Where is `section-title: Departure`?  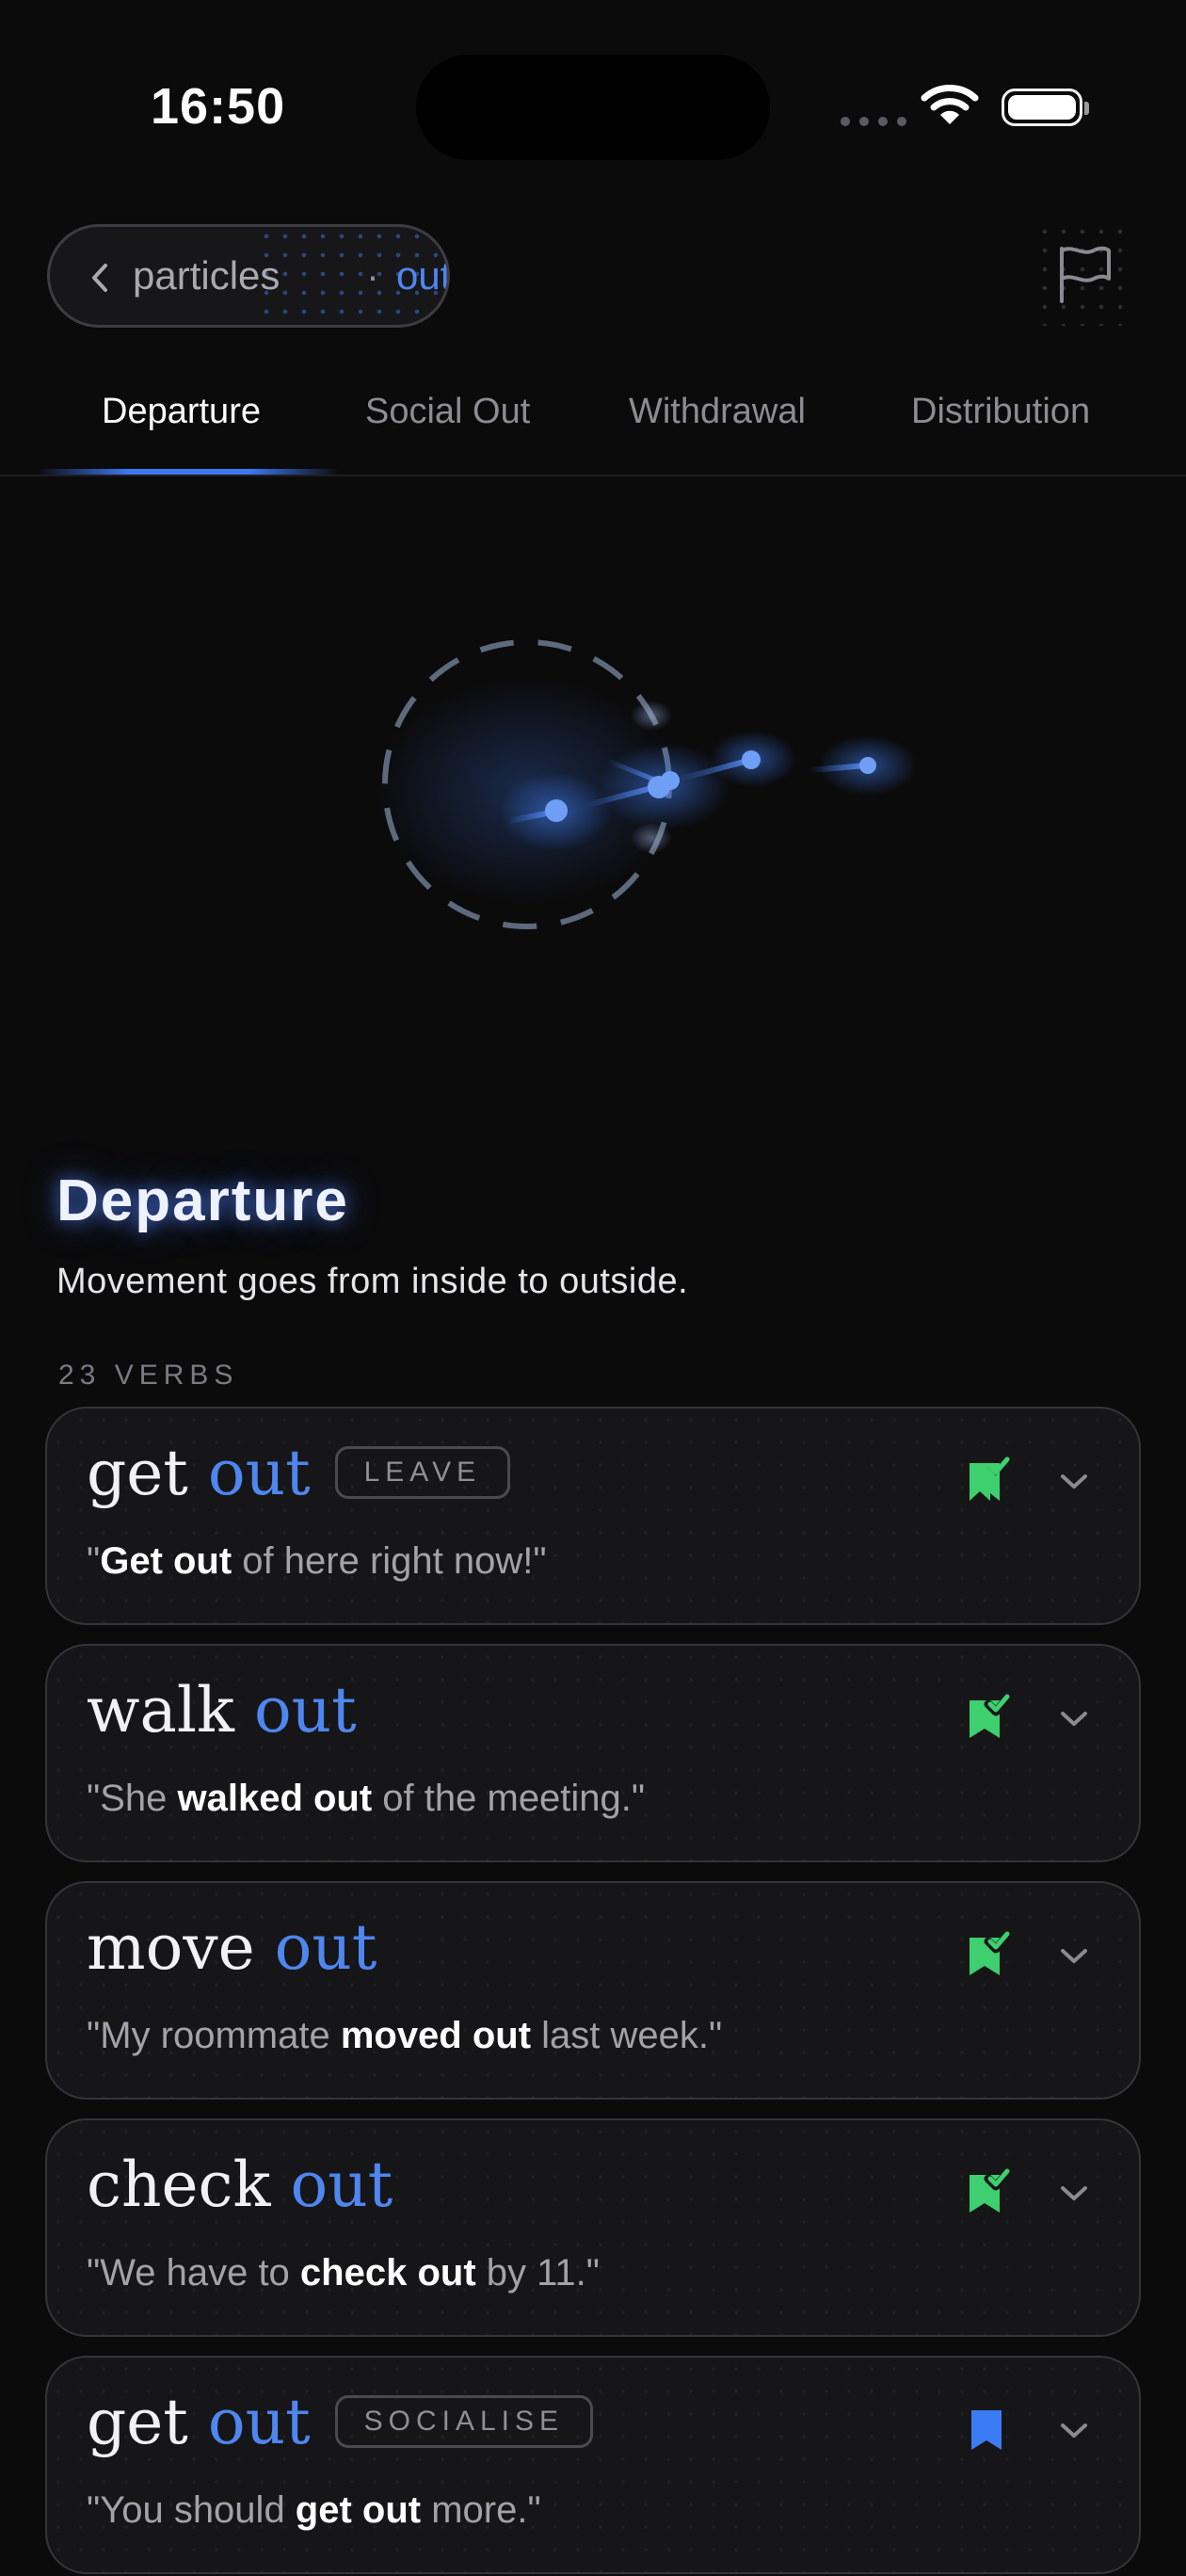 section-title: Departure is located at coordinates (202, 1200).